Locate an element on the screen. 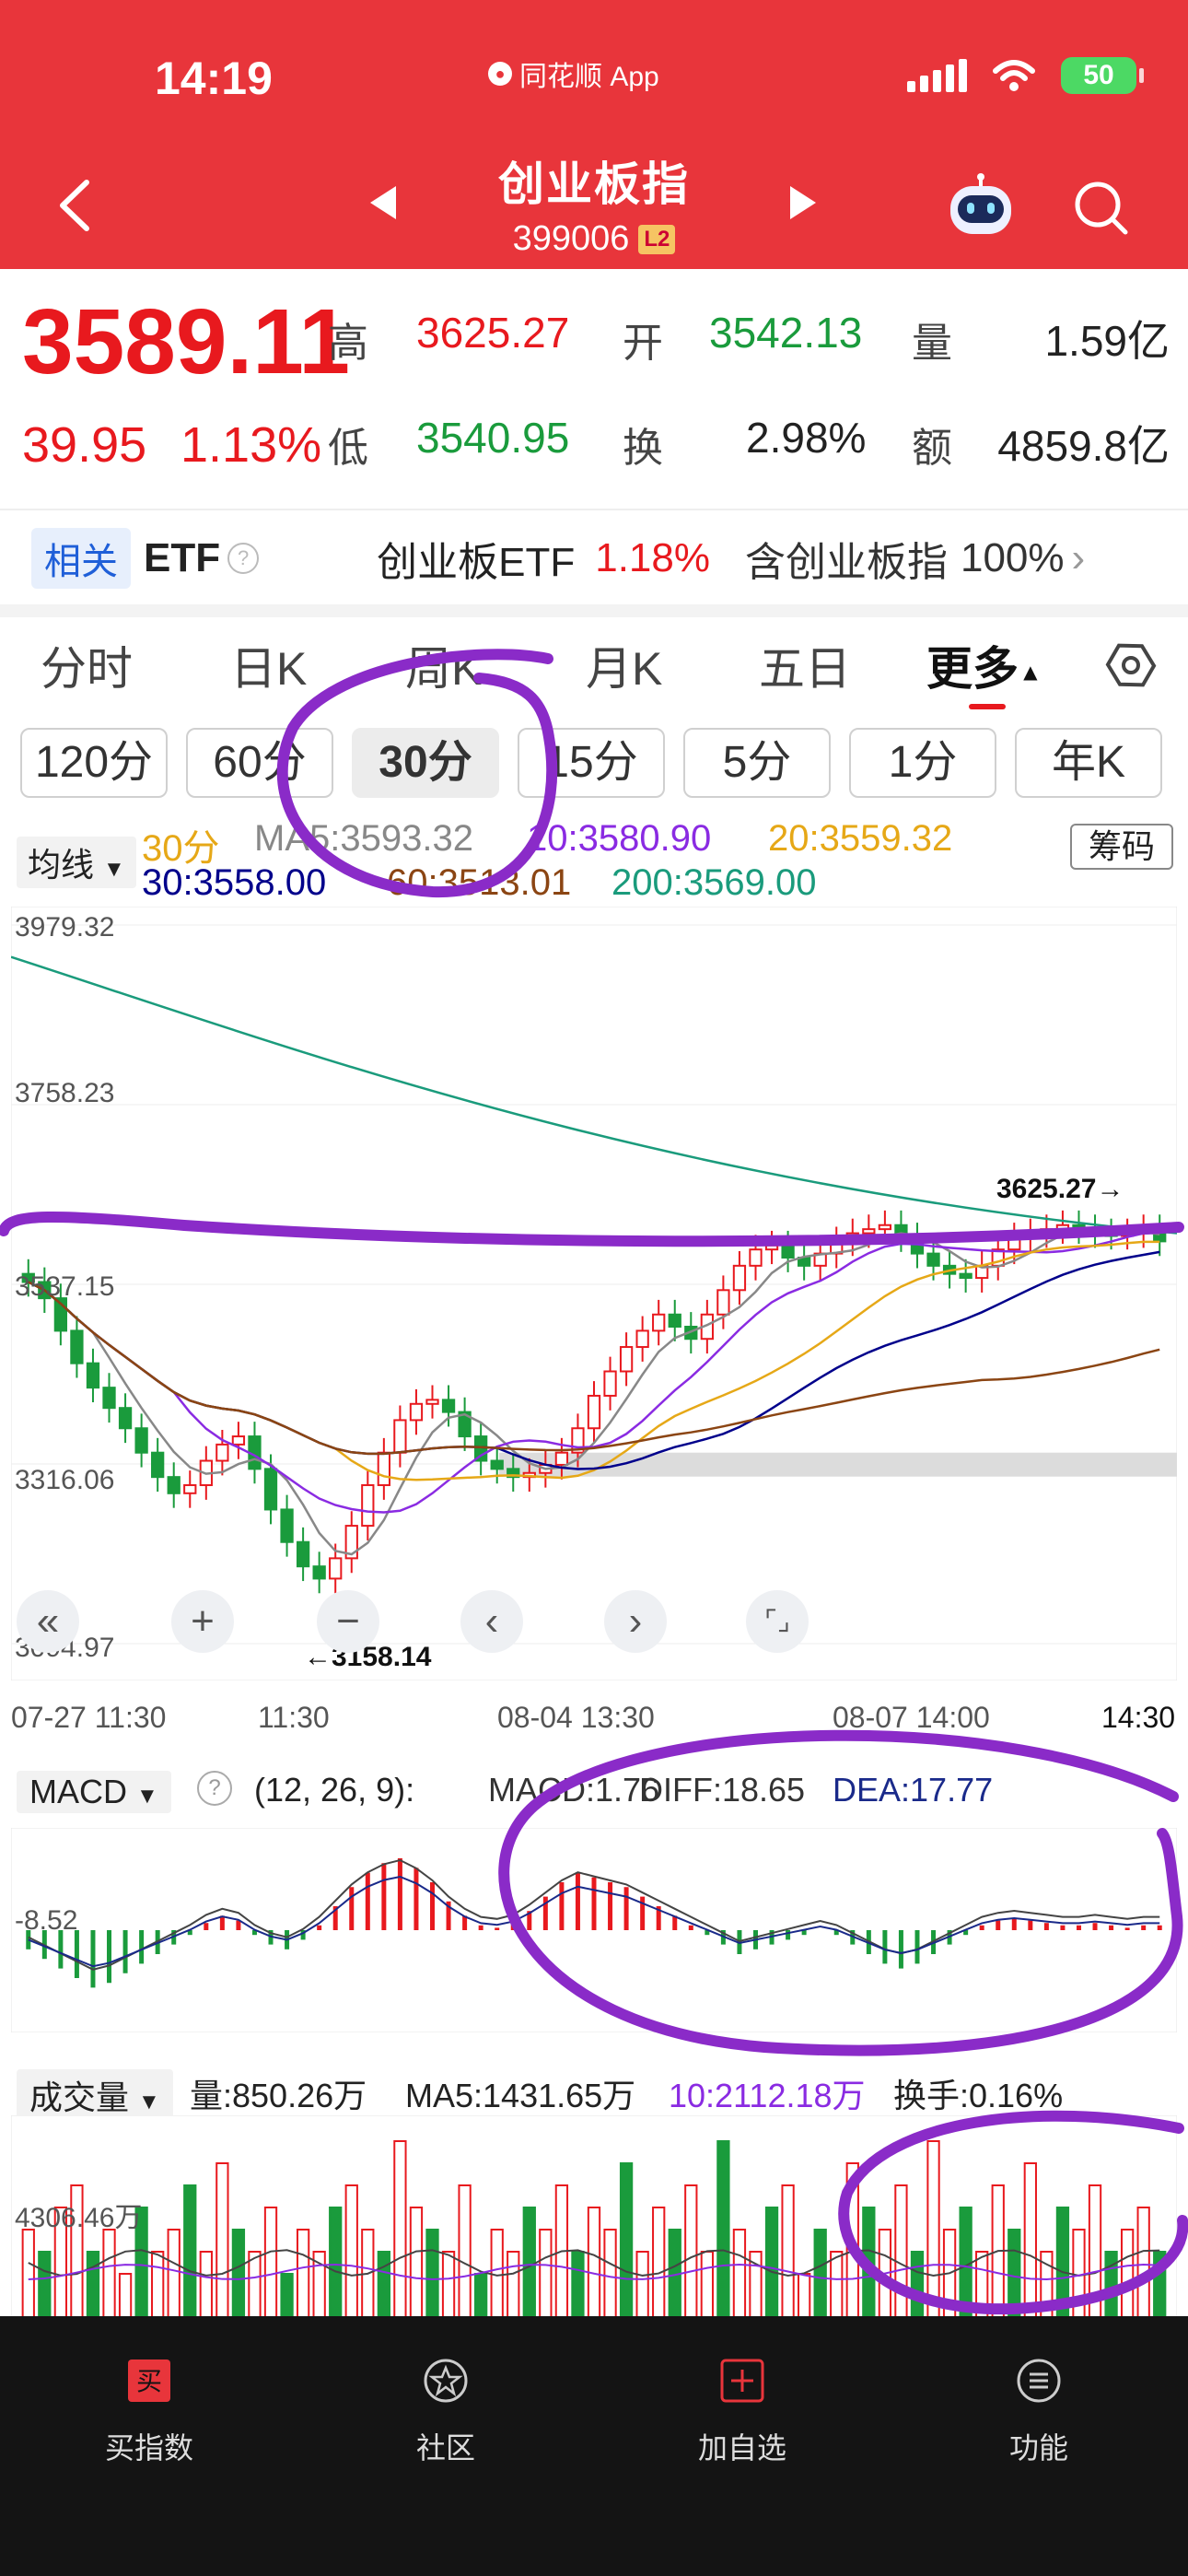  volume-selector-label: 成交量 is located at coordinates (79, 2097).